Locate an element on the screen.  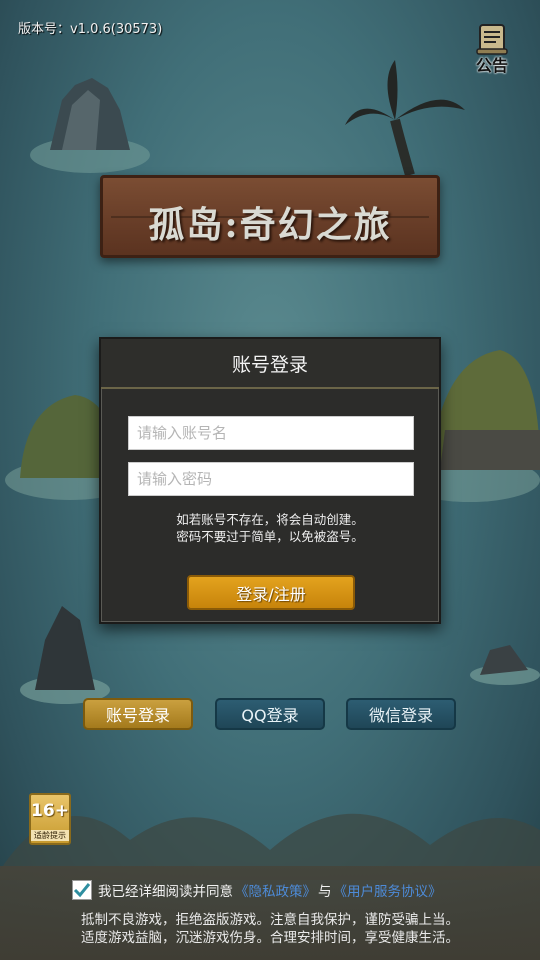
account-input is located at coordinates (271, 433).